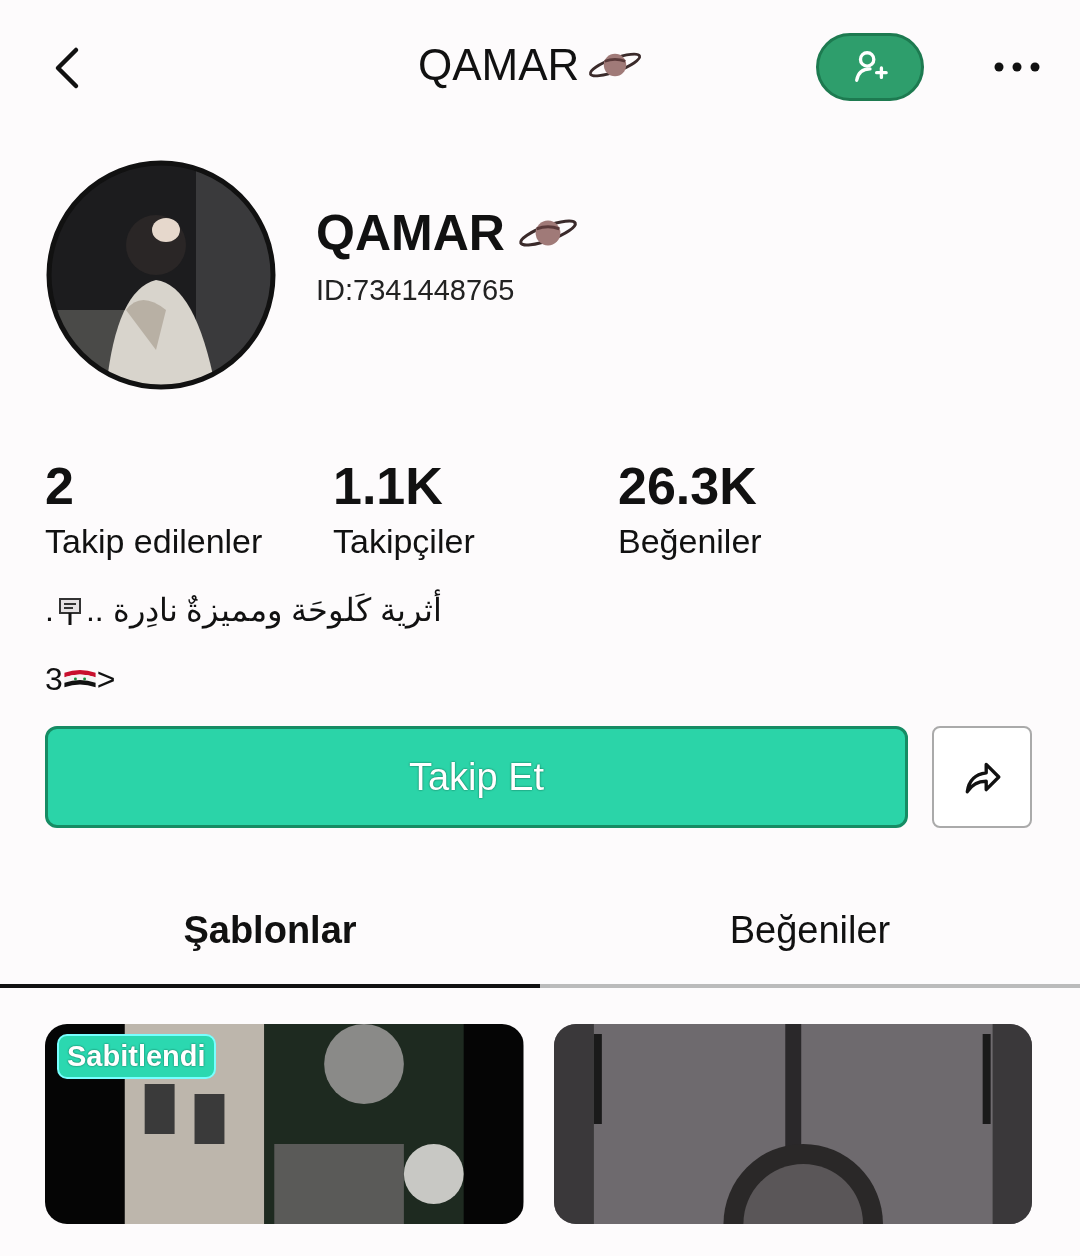 This screenshot has width=1080, height=1256. I want to click on profile-name: QAMAR, so click(410, 233).